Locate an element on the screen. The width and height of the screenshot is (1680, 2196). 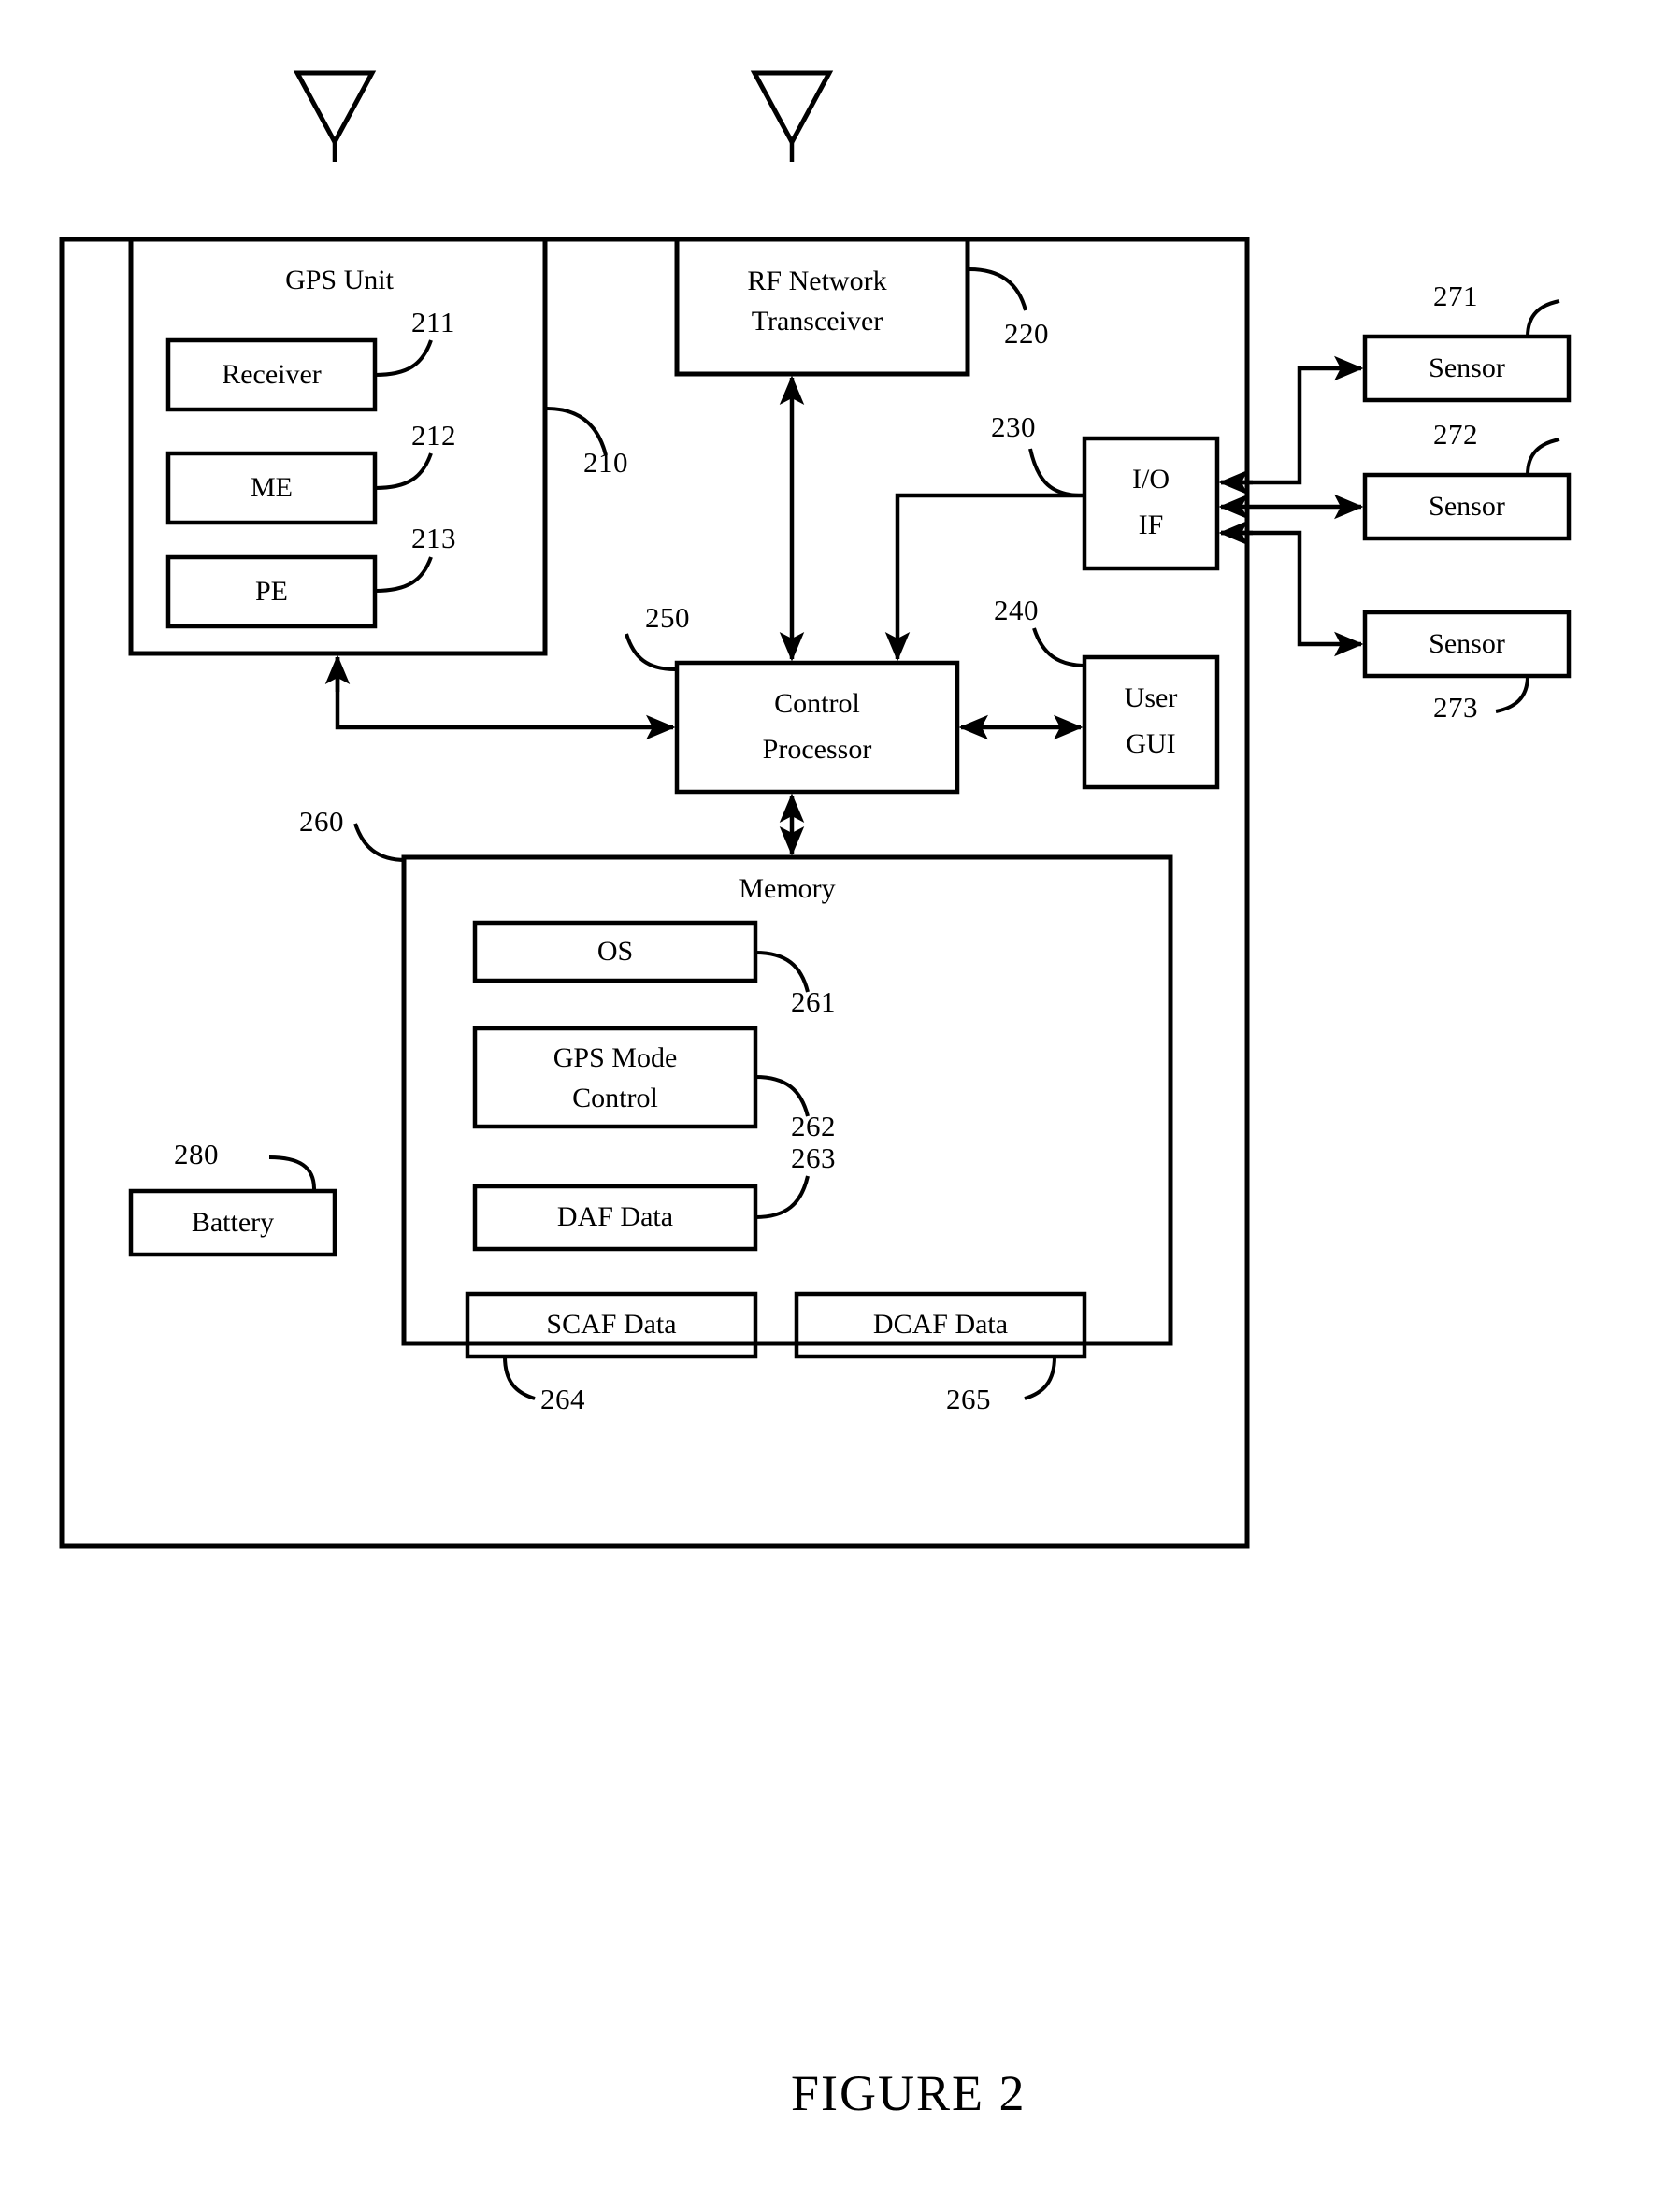
daf-data-box is located at coordinates (615, 1218).